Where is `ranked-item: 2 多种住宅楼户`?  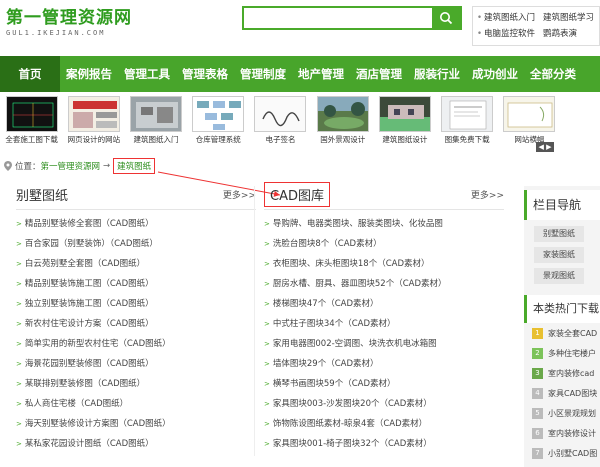 ranked-item: 2 多种住宅楼户 is located at coordinates (566, 353).